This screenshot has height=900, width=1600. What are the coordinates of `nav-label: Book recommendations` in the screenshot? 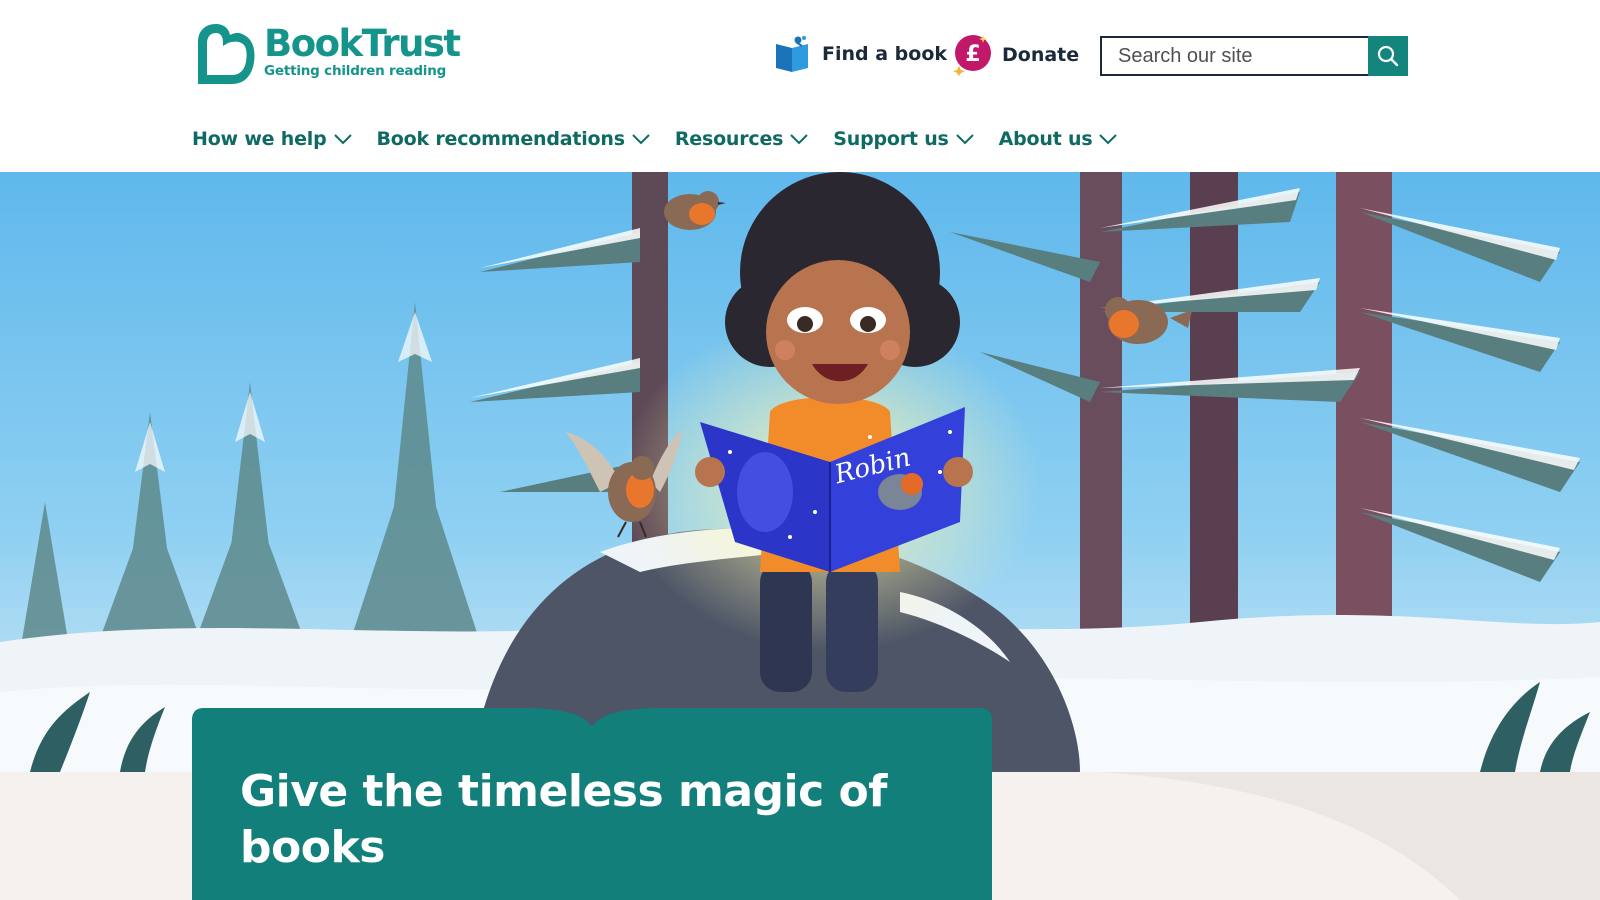 It's located at (501, 139).